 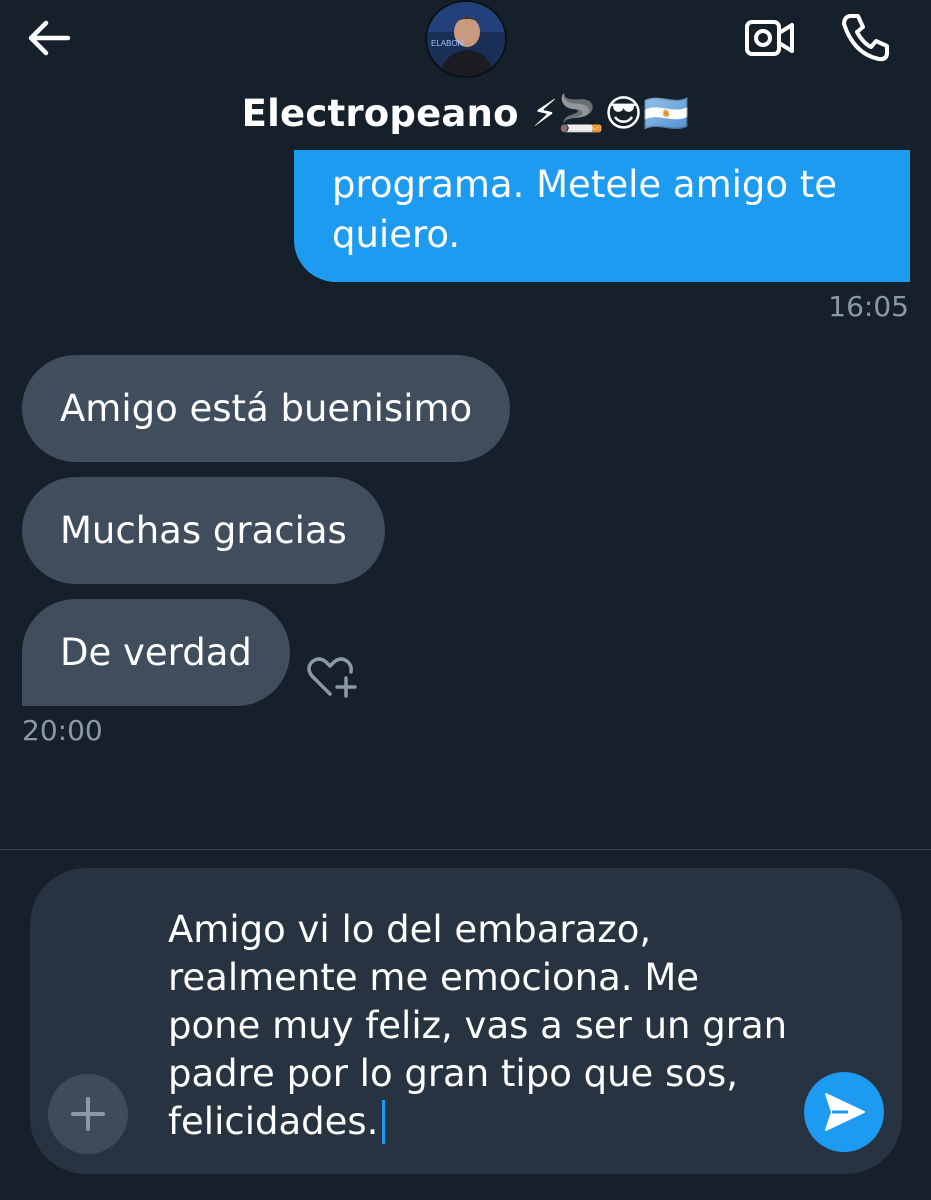 What do you see at coordinates (585, 209) in the screenshot?
I see `outgoing-message-text: programa. Metele amigo te quiero.` at bounding box center [585, 209].